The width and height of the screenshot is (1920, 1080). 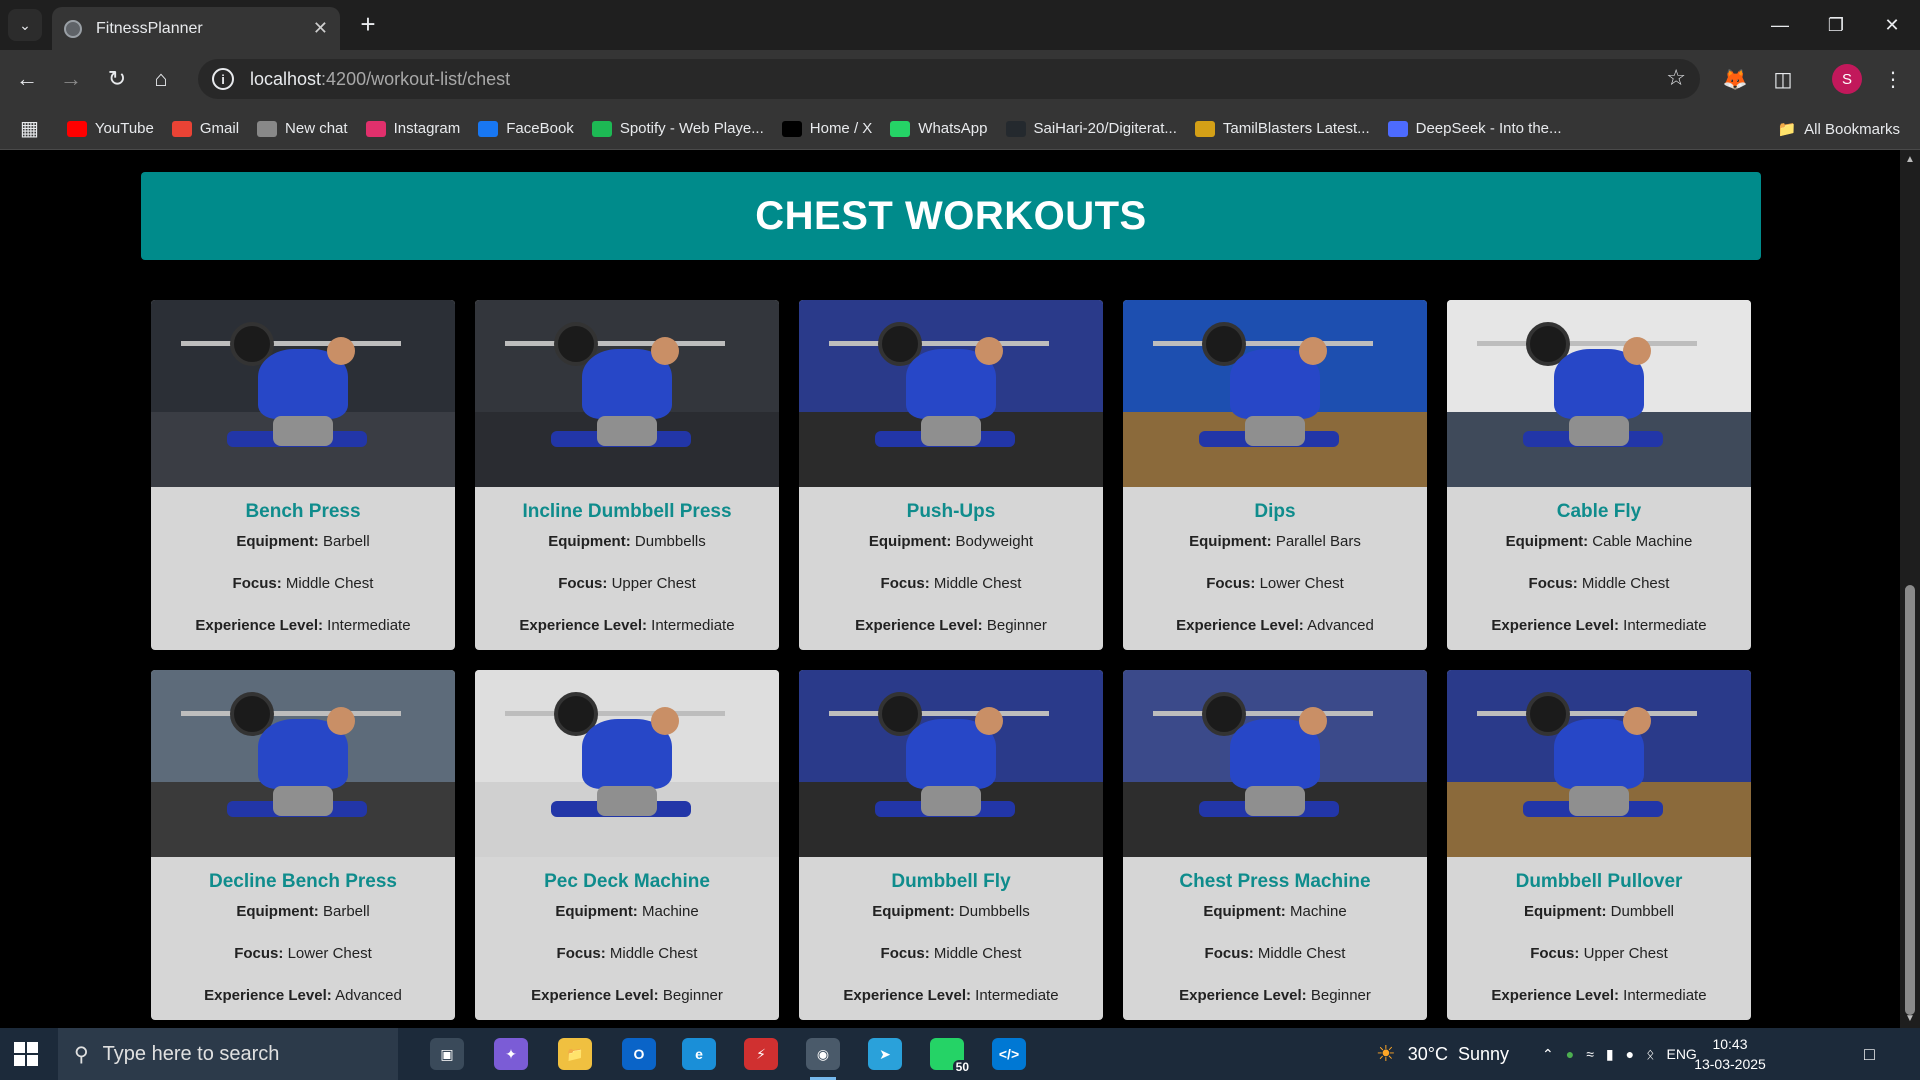 What do you see at coordinates (951, 215) in the screenshot?
I see `page-title: CHEST WORKOUTS` at bounding box center [951, 215].